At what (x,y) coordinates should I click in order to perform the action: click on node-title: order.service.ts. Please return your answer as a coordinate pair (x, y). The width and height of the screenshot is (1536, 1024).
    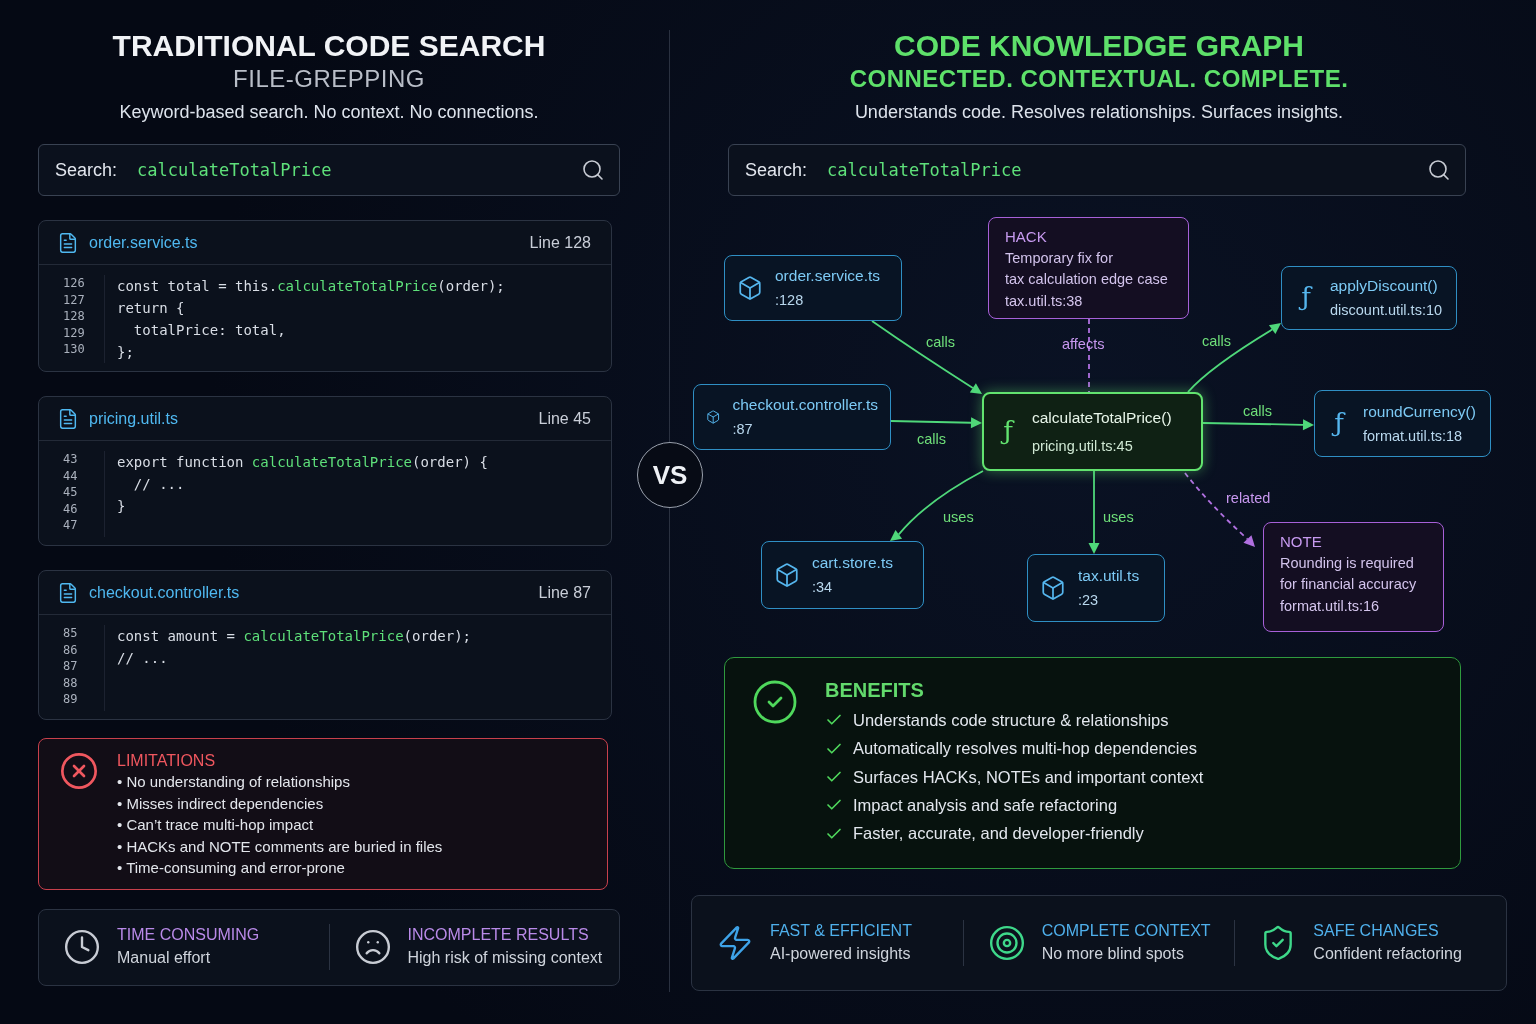
    Looking at the image, I should click on (828, 276).